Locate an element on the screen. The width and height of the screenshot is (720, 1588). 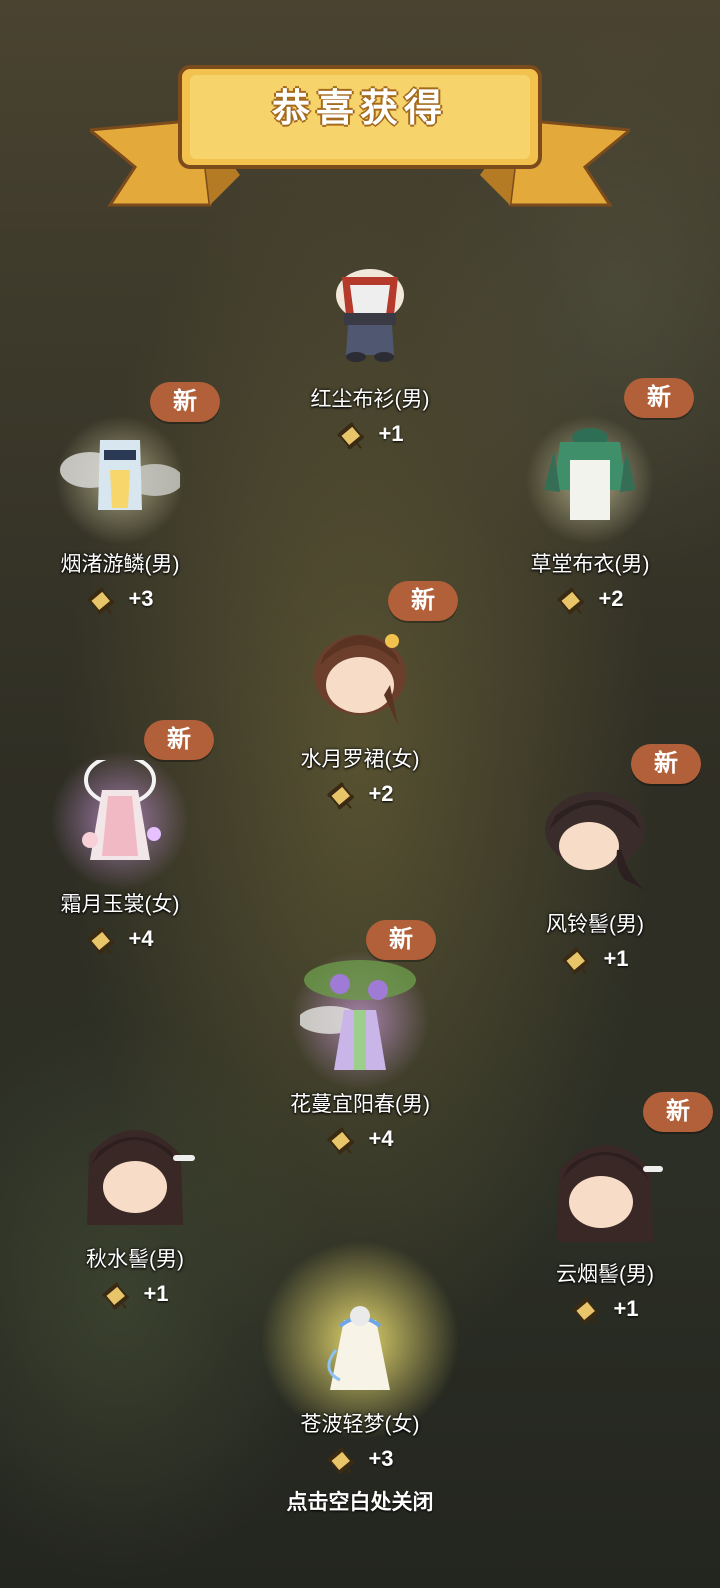
item-name: 水月罗裙(女) is located at coordinates (360, 759).